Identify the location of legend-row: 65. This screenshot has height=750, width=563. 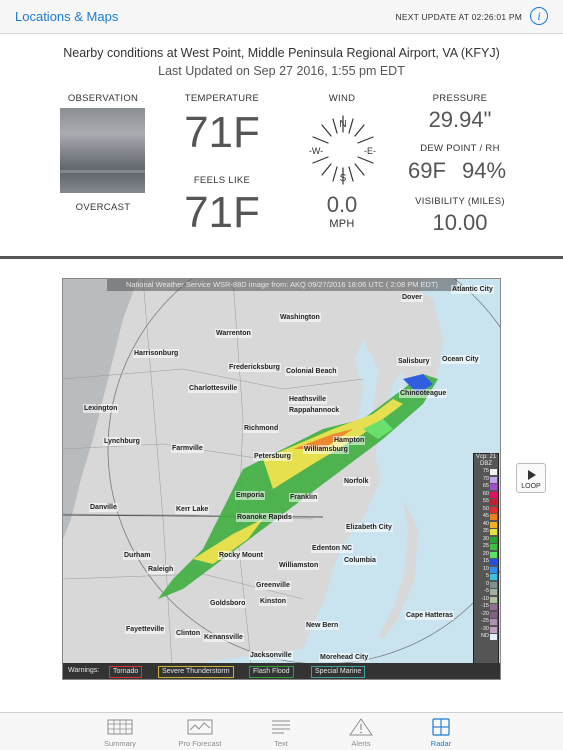
(486, 487).